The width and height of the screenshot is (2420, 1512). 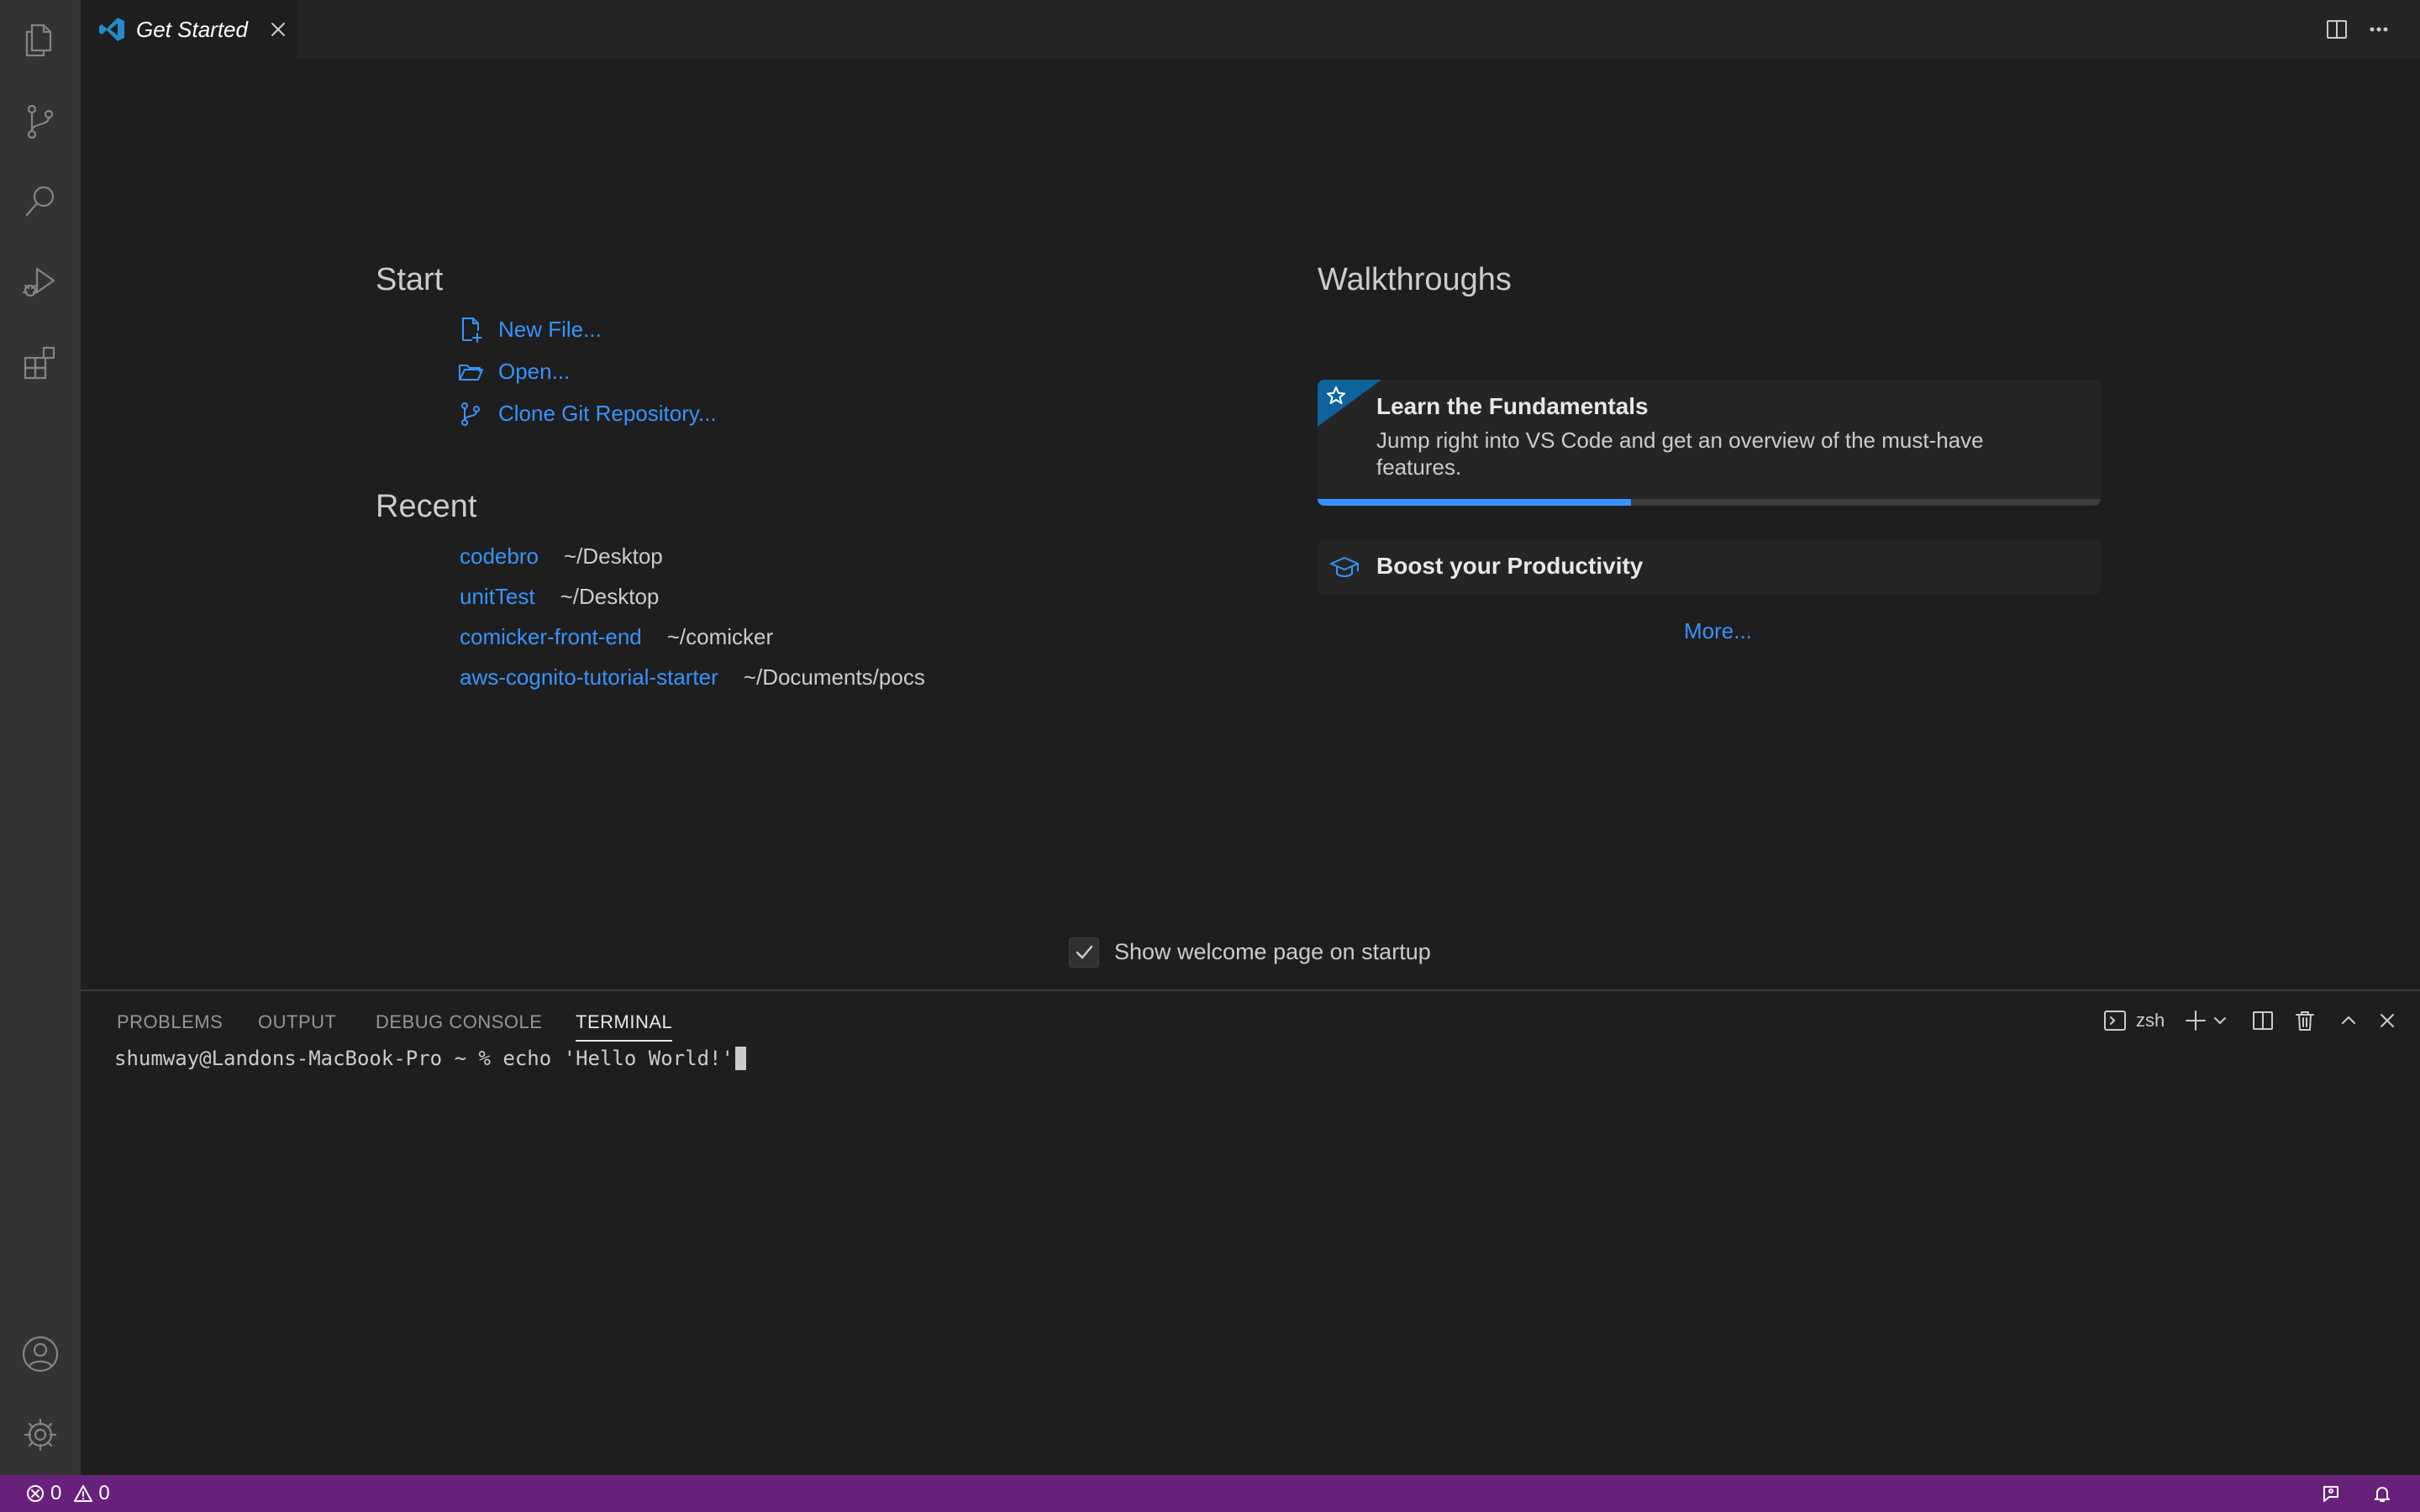 I want to click on new-file-icon, so click(x=472, y=330).